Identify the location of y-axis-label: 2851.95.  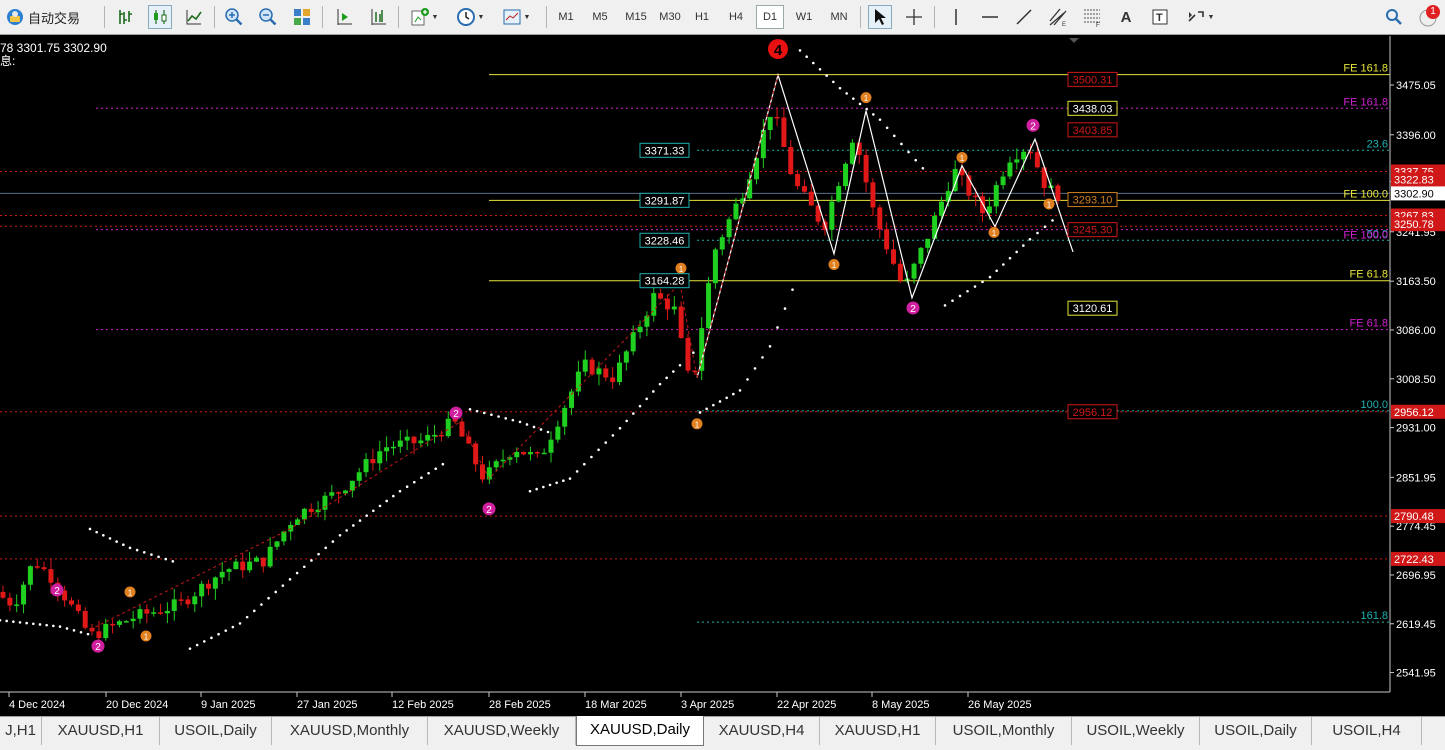
(1416, 478).